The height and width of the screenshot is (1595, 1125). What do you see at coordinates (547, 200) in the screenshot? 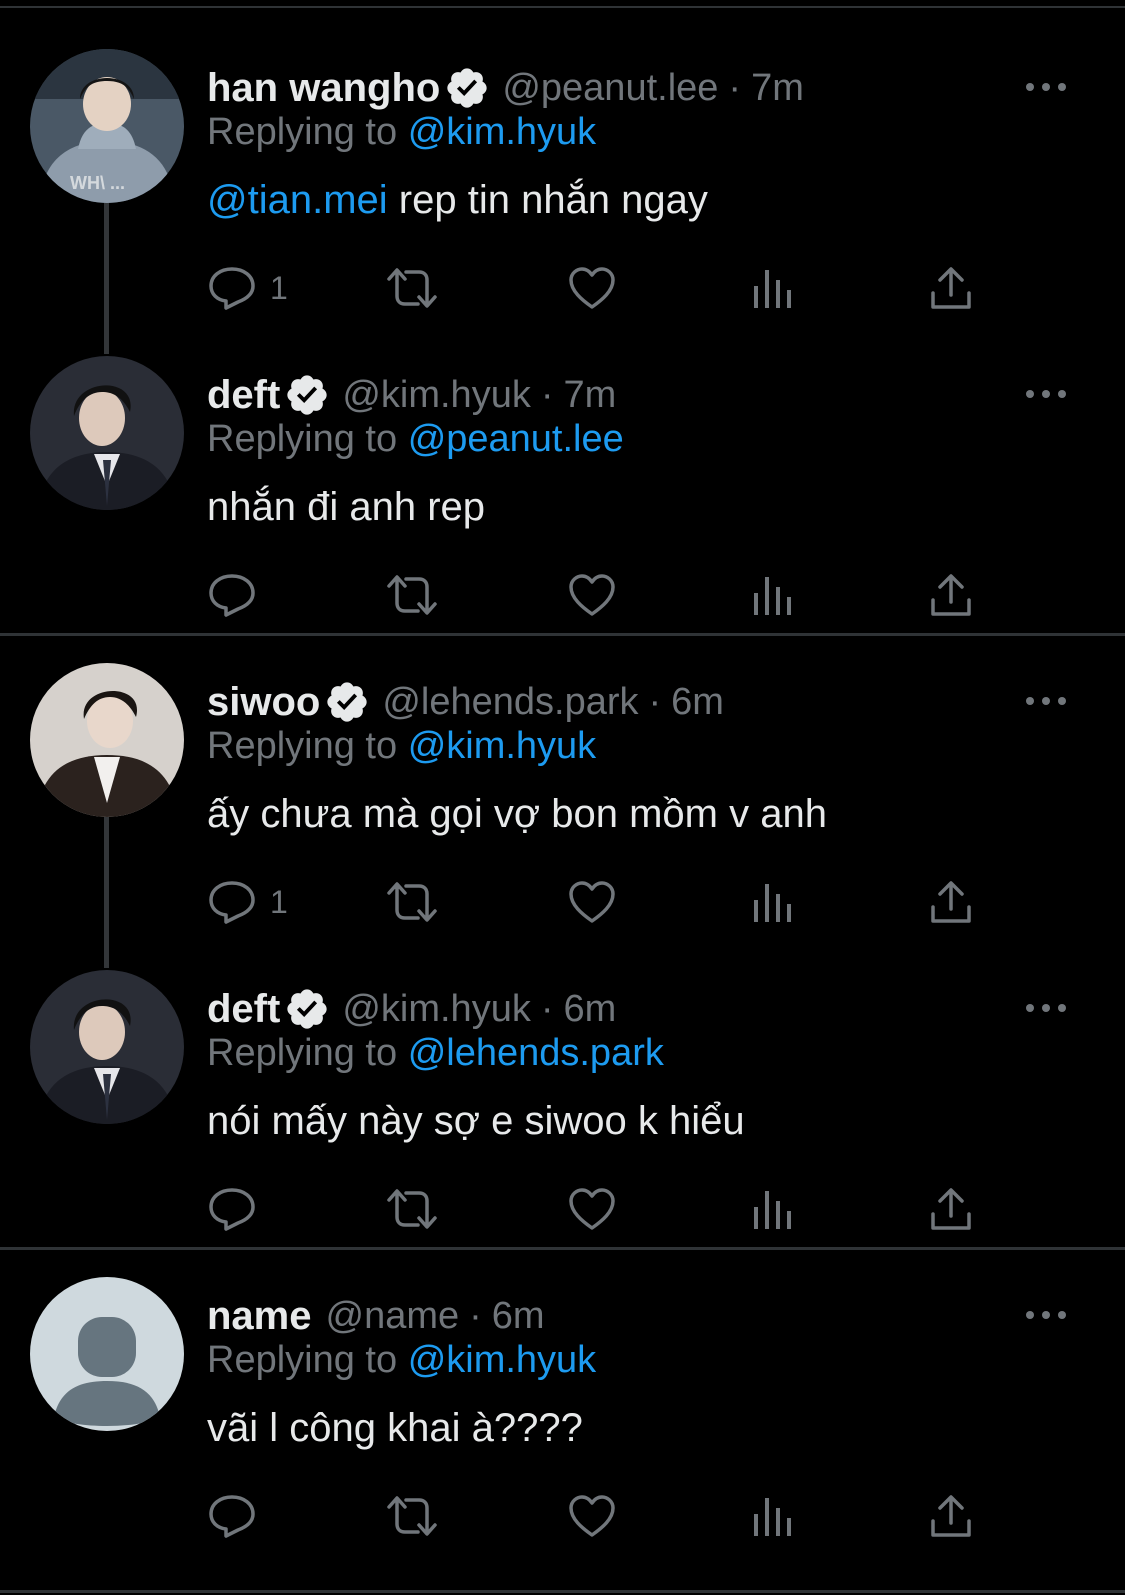
I see `body-text: rep tin nhắn ngay` at bounding box center [547, 200].